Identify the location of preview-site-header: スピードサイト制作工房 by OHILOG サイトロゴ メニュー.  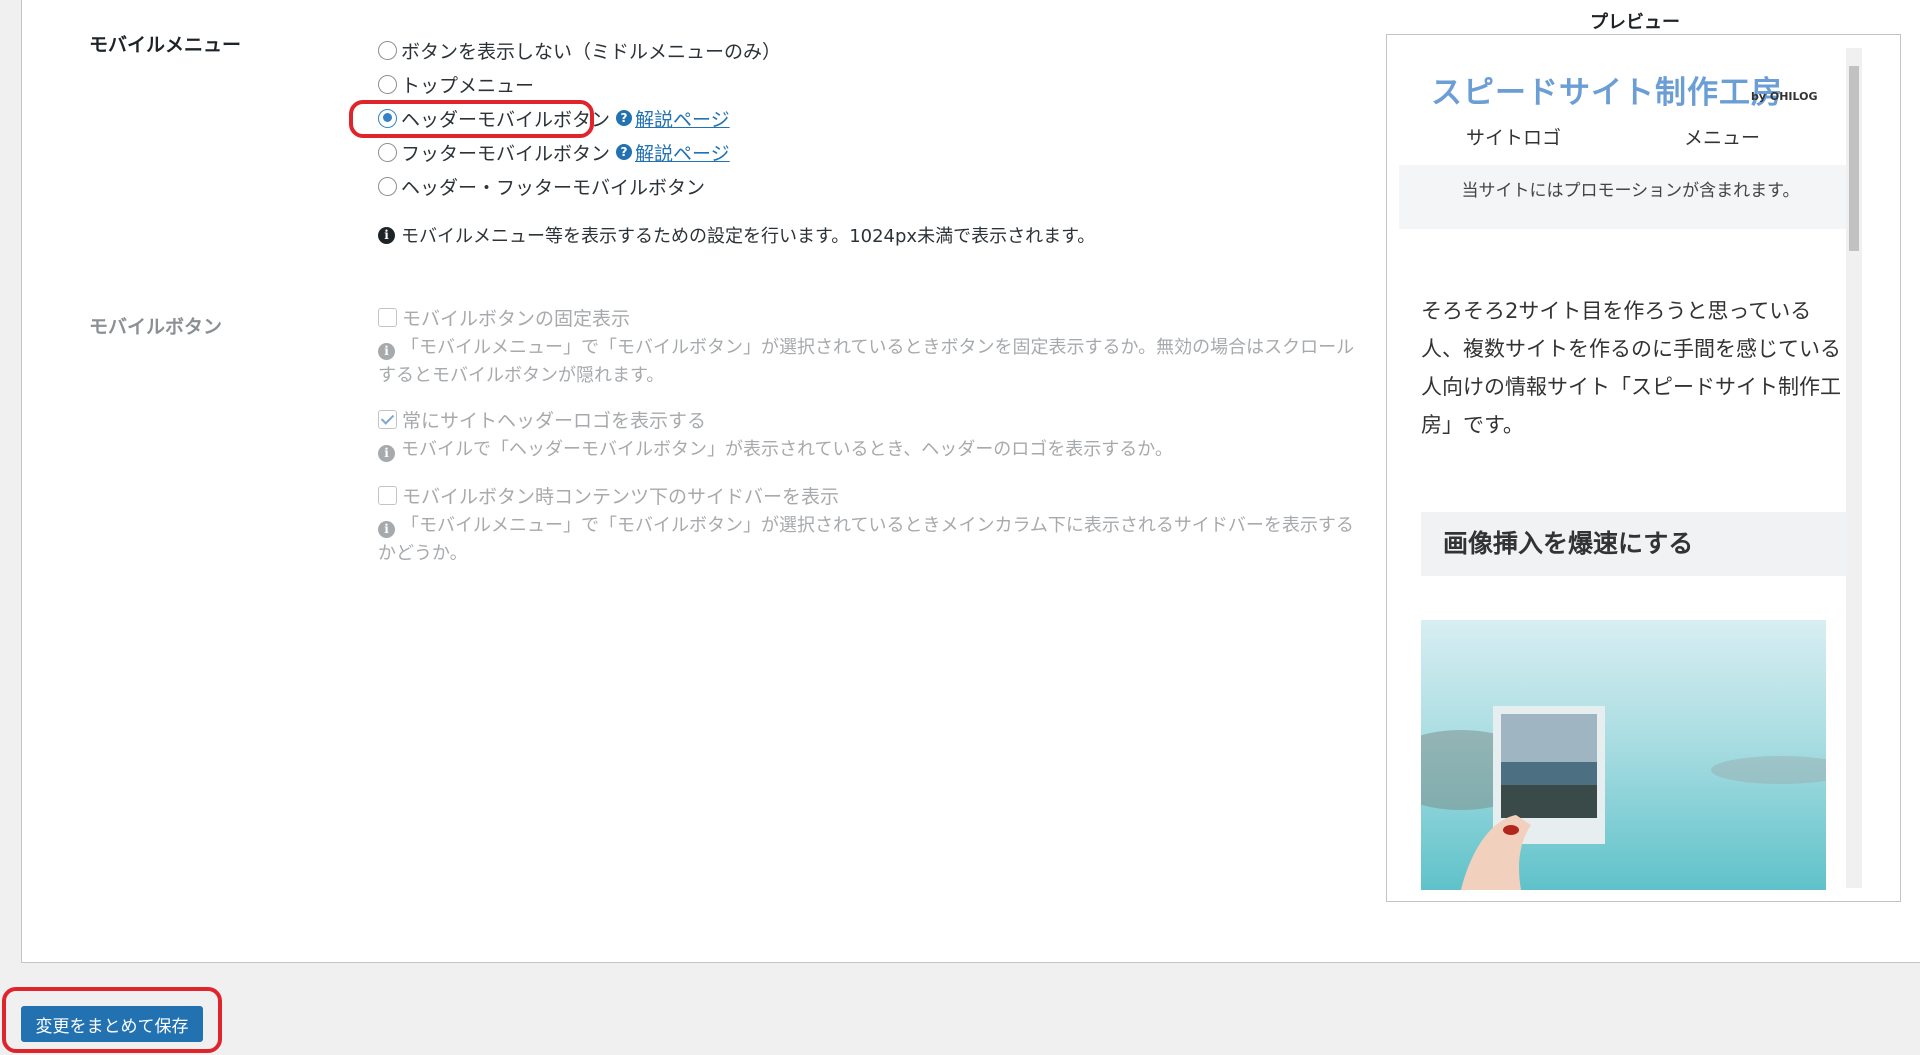
(1630, 106).